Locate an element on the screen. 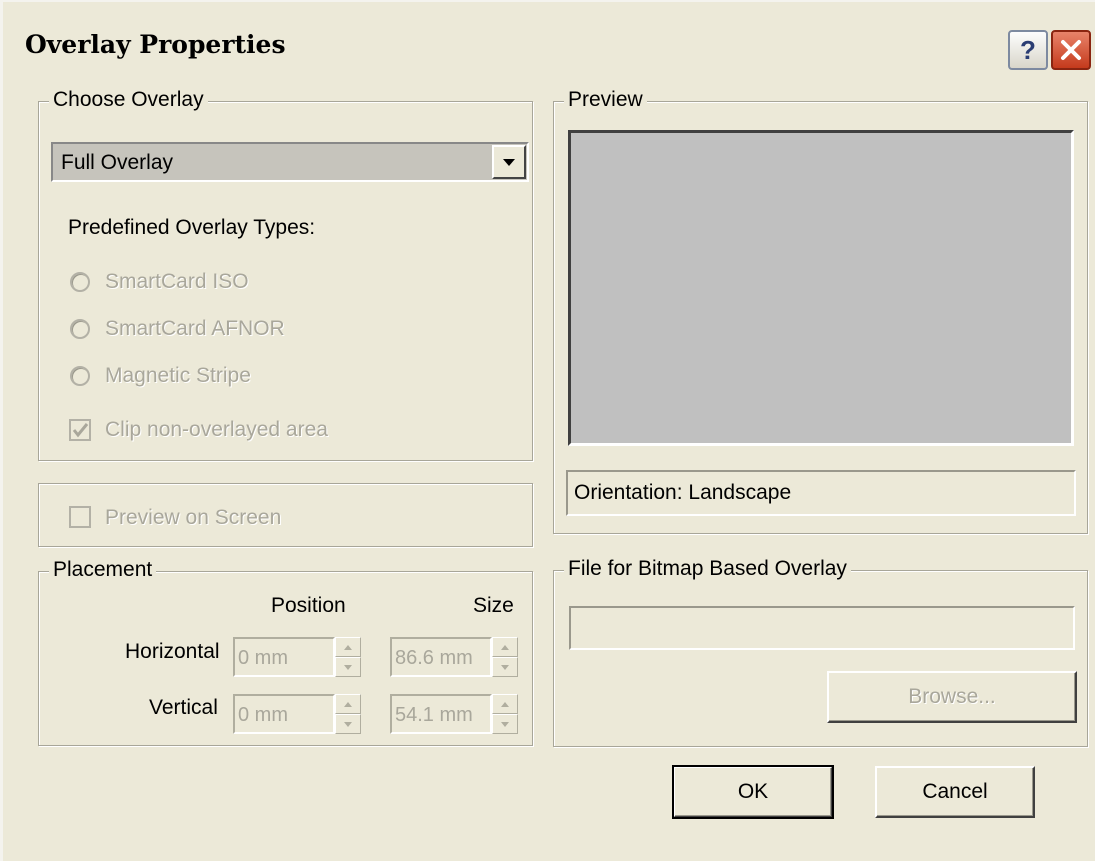 The width and height of the screenshot is (1095, 861). vertical-size-value: 54.1 mm is located at coordinates (434, 715).